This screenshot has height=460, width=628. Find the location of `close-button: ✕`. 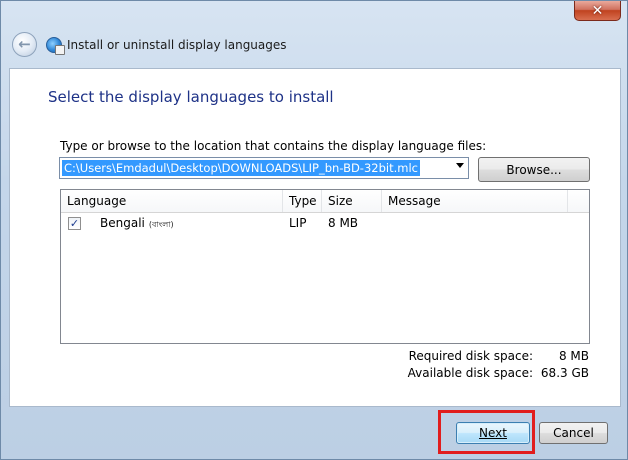

close-button: ✕ is located at coordinates (597, 11).